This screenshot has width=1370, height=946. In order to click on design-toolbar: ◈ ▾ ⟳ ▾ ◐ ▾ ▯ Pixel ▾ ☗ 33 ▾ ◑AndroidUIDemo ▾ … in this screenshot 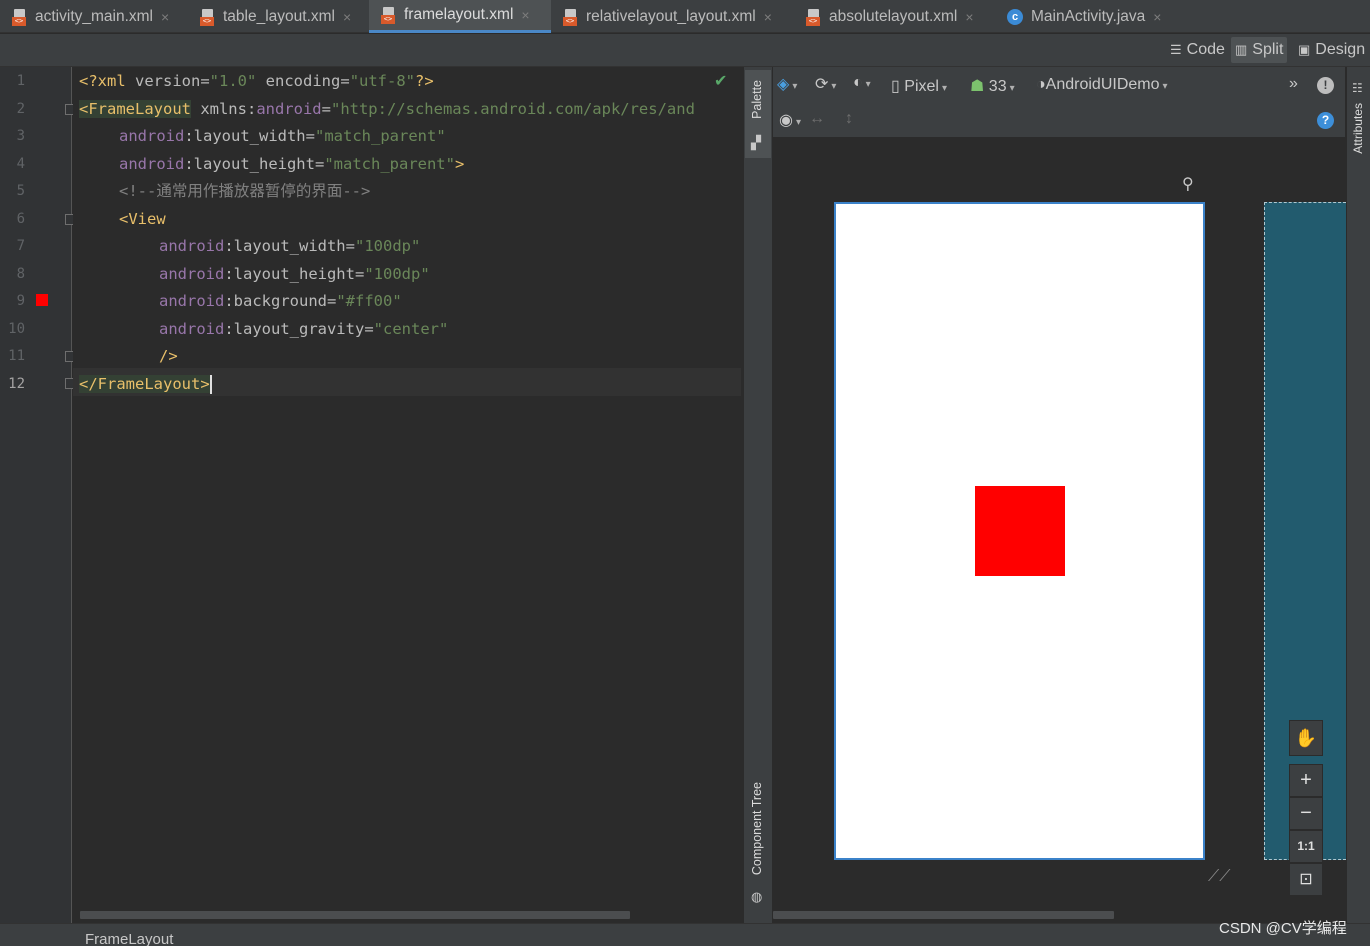, I will do `click(1059, 85)`.